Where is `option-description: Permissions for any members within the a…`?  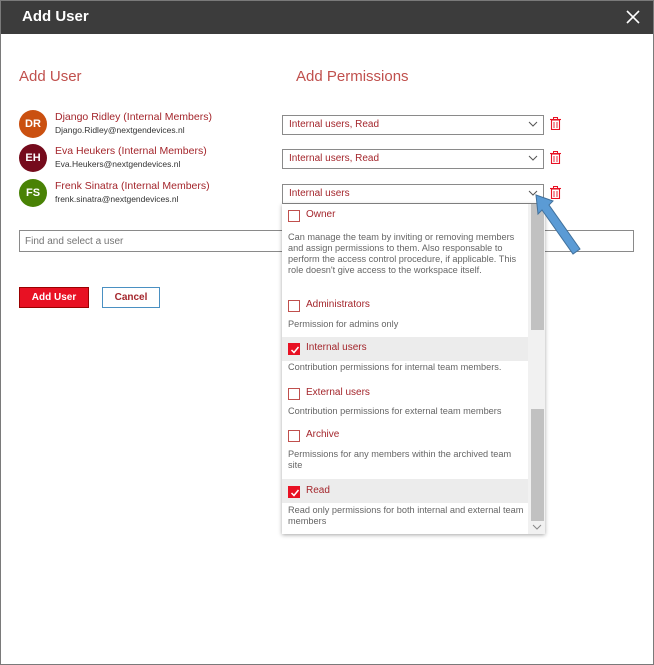 option-description: Permissions for any members within the a… is located at coordinates (400, 459).